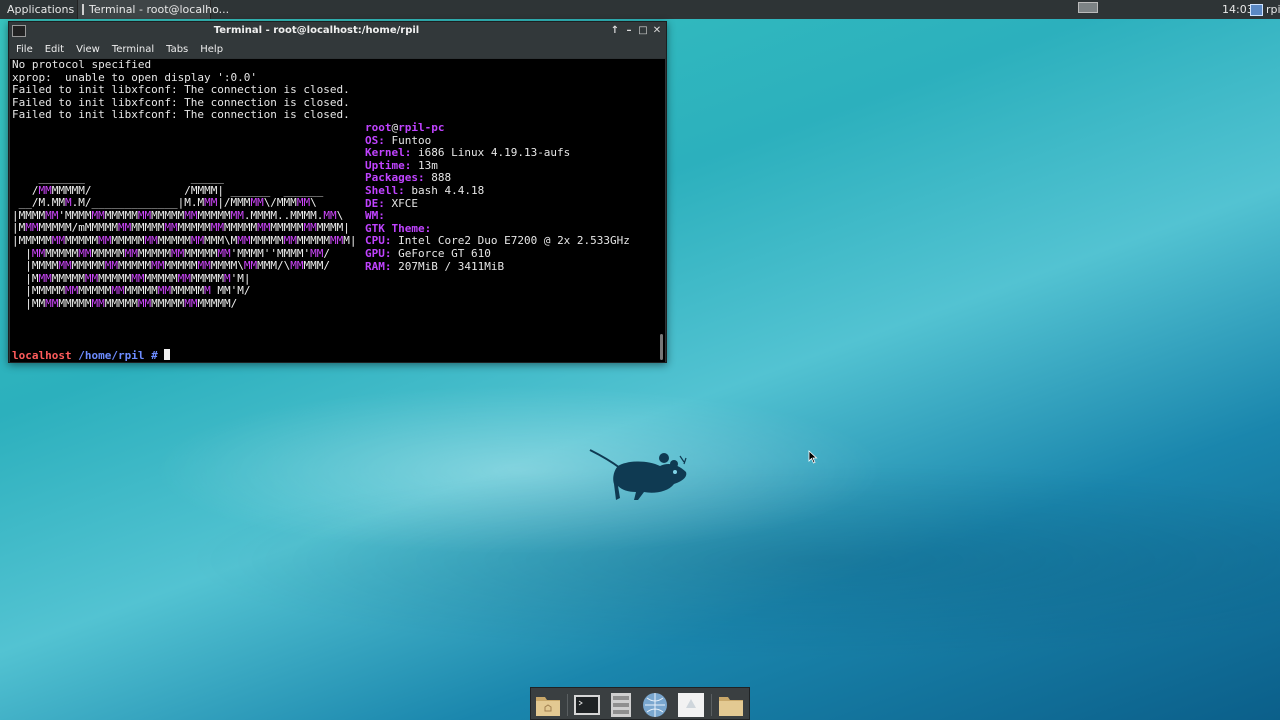 The width and height of the screenshot is (1280, 720). What do you see at coordinates (813, 457) in the screenshot?
I see `mouse-pointer-icon` at bounding box center [813, 457].